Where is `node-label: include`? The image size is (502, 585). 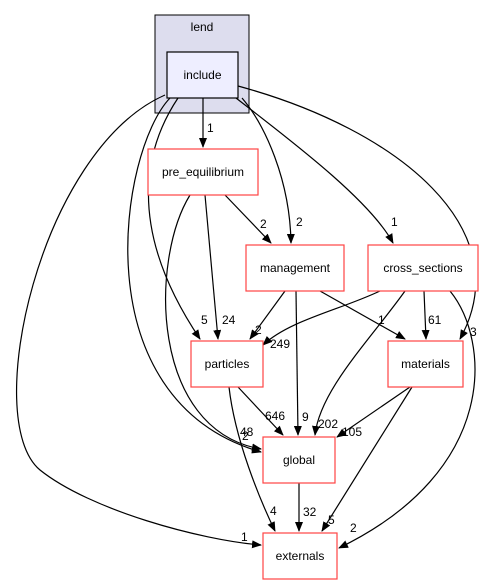
node-label: include is located at coordinates (202, 75).